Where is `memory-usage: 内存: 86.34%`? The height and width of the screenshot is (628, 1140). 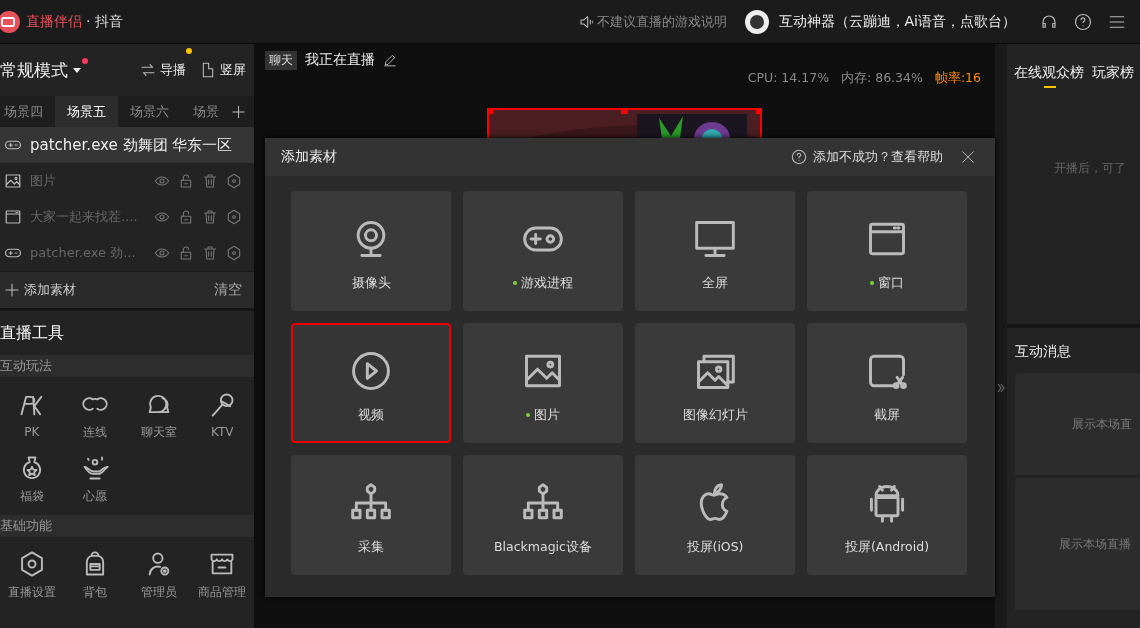
memory-usage: 内存: 86.34% is located at coordinates (882, 78).